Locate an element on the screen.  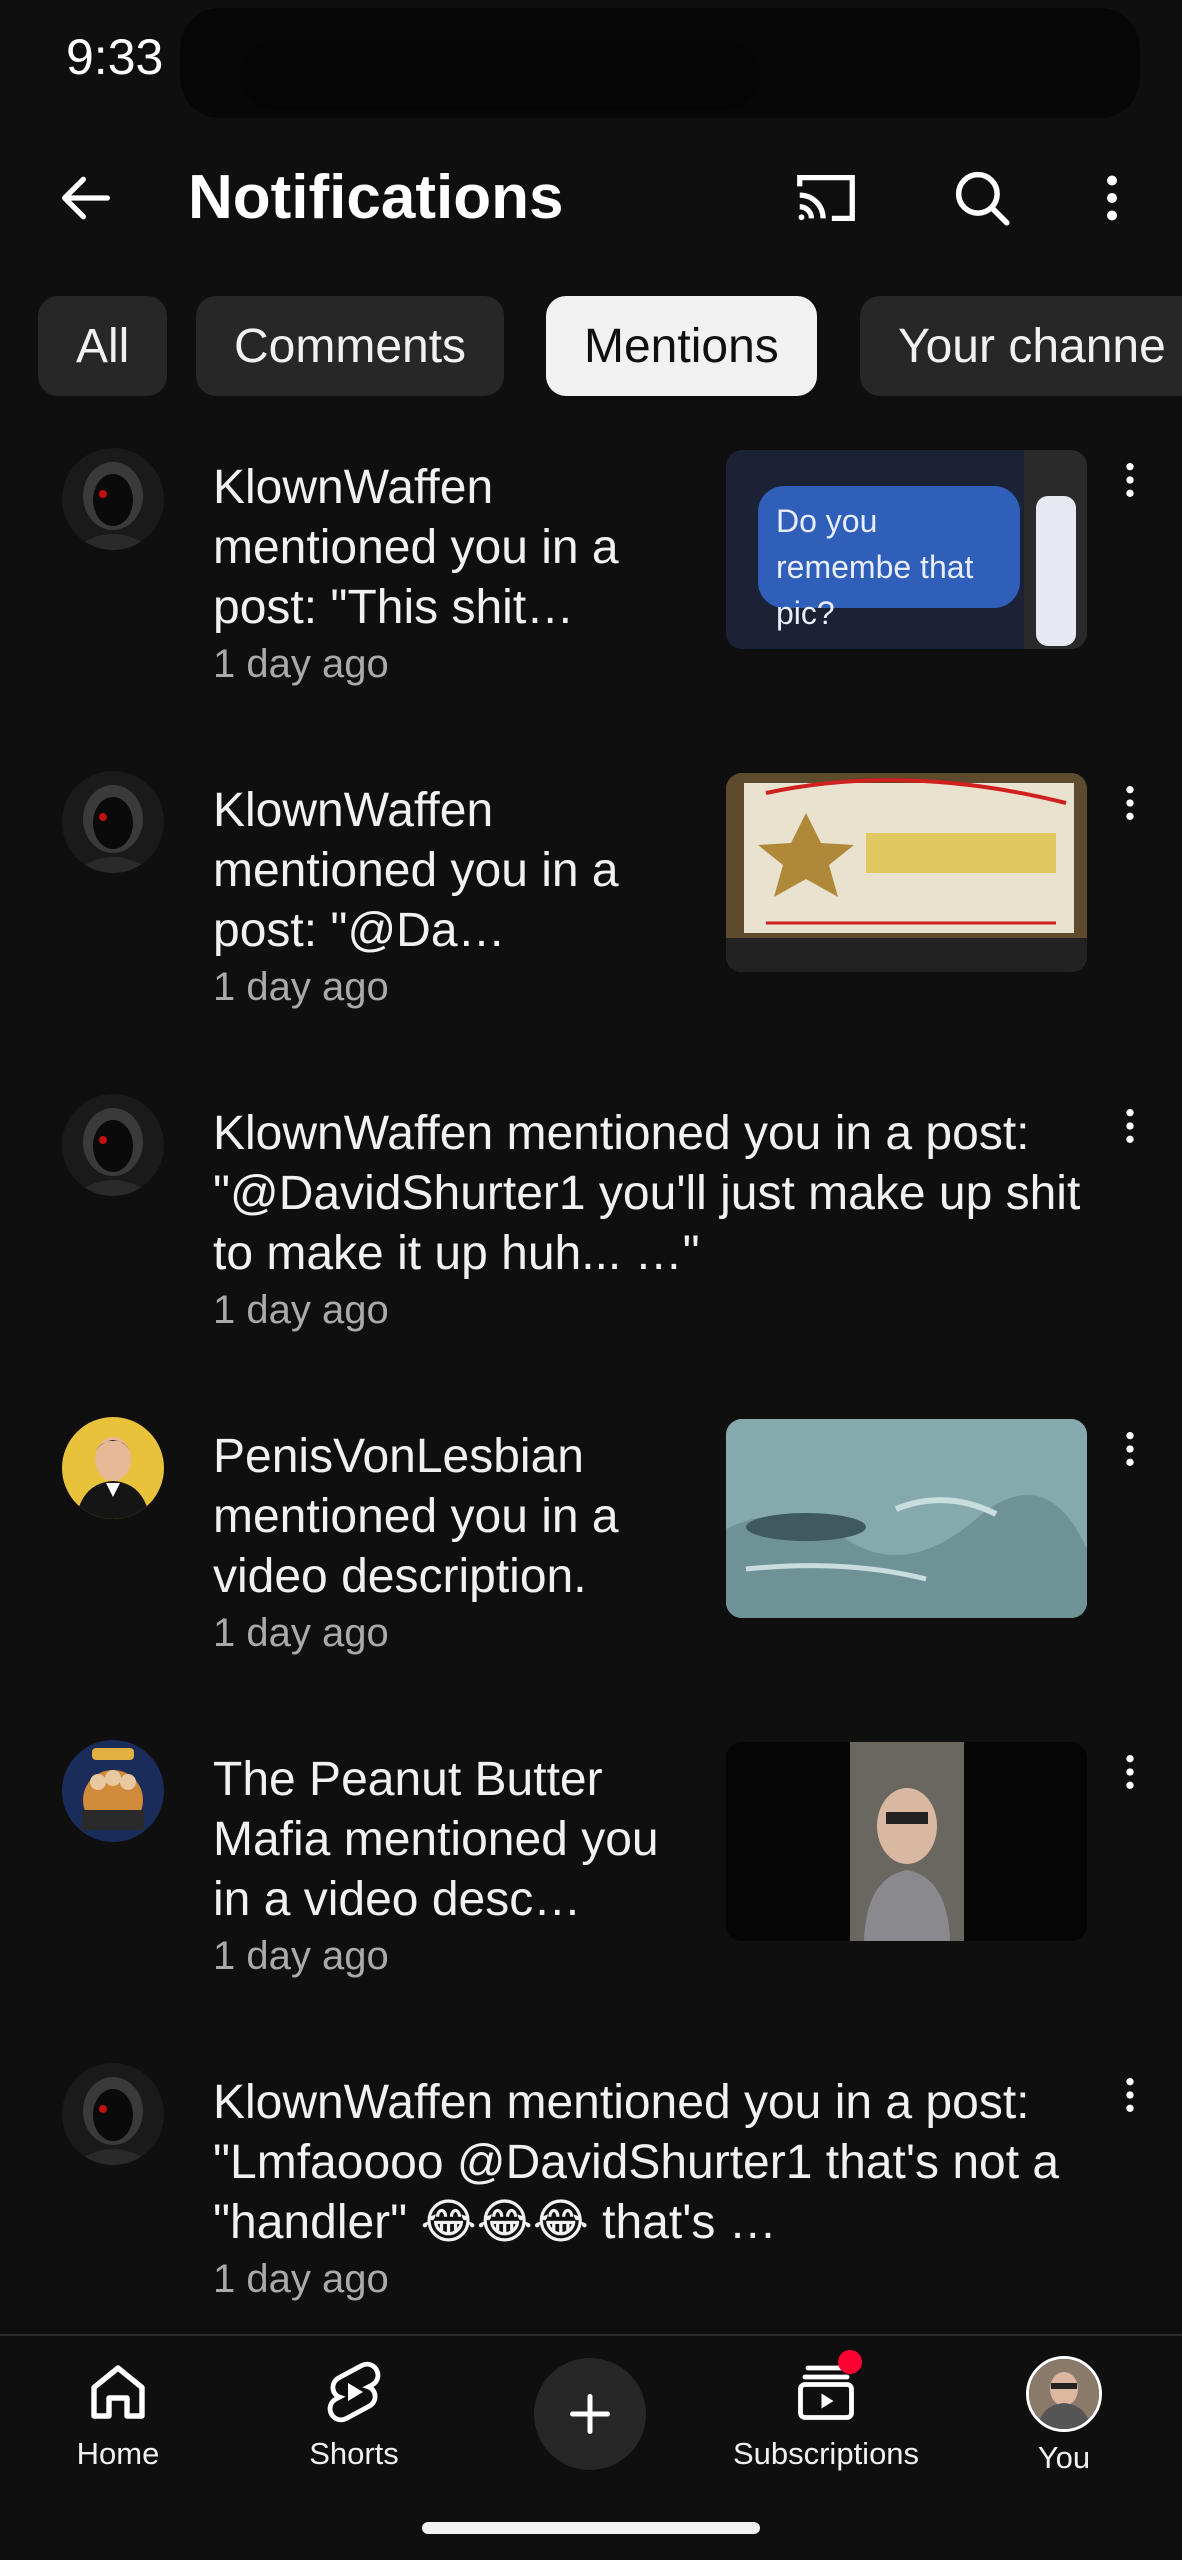
home-icon is located at coordinates (118, 2392).